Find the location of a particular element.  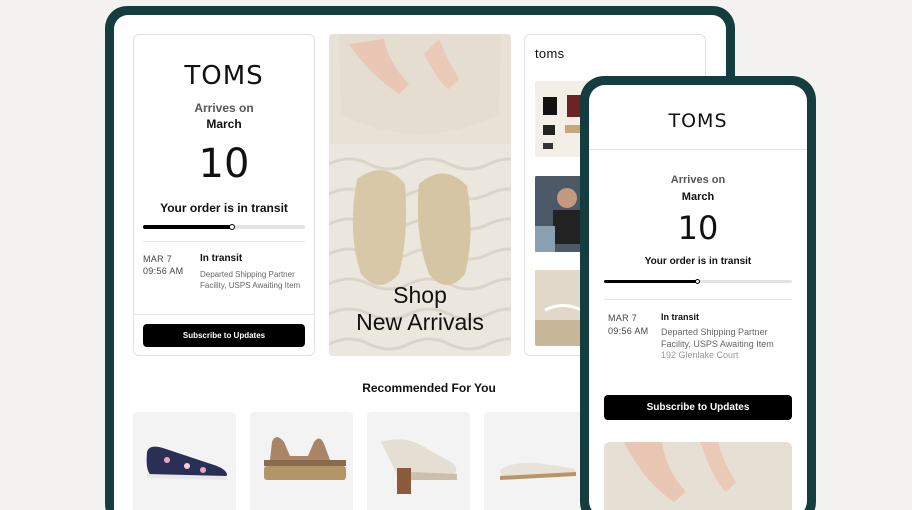

promo-line-1: Shop is located at coordinates (420, 295).